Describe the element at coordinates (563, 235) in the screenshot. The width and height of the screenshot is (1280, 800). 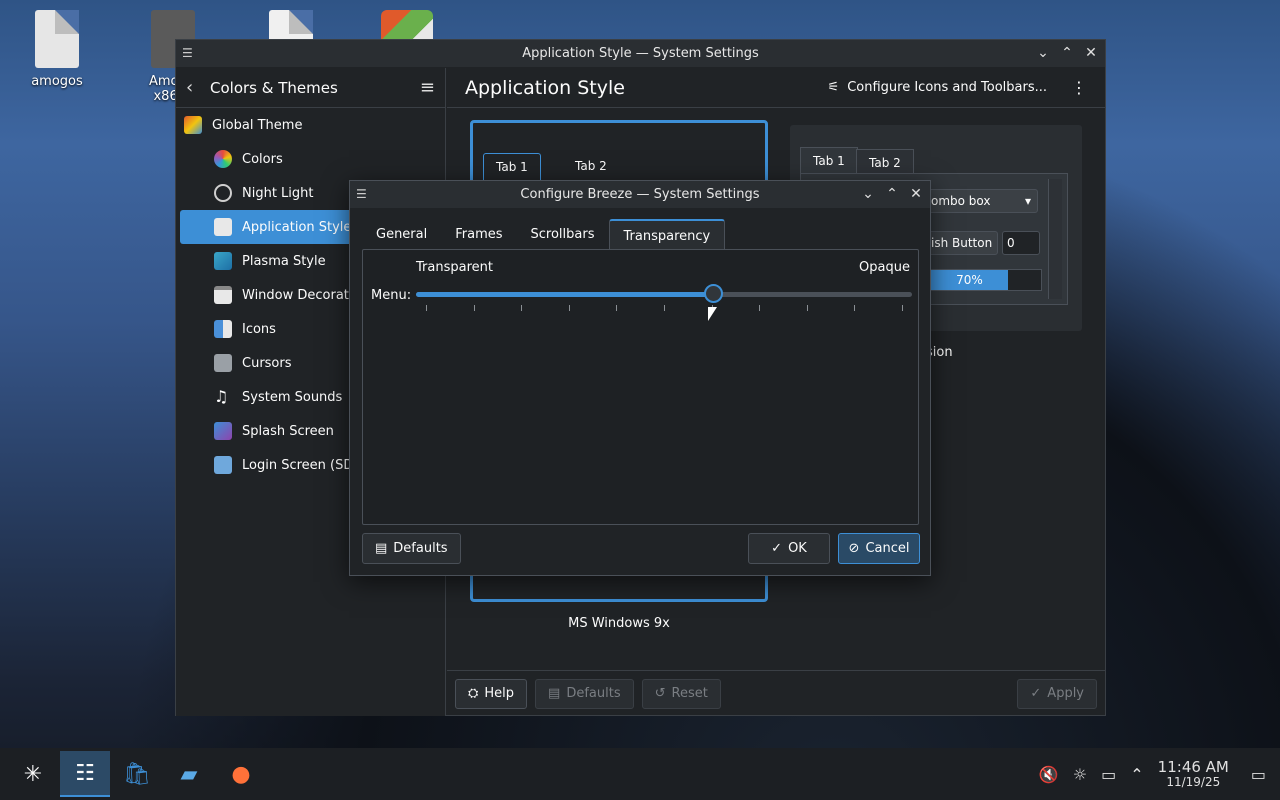
I see `tab-scrollbars: Scrollbars` at that location.